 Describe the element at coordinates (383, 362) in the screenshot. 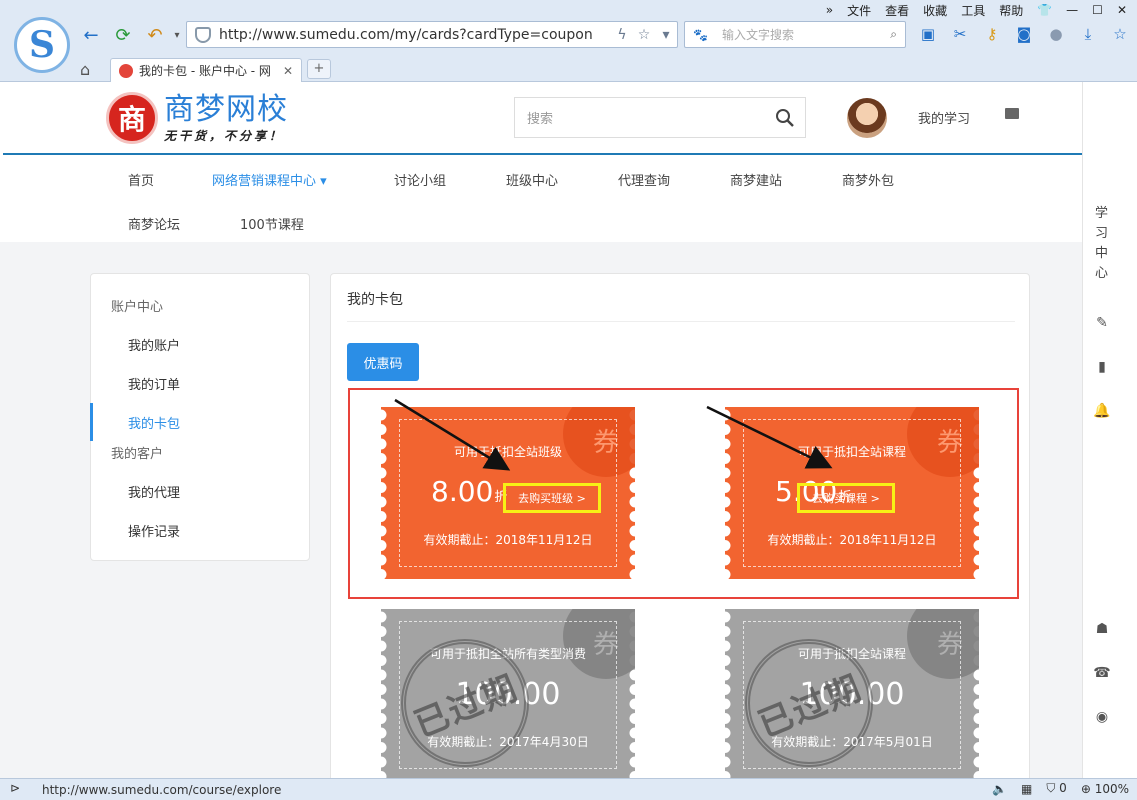

I see `tab-coupon-code: 优惠码` at that location.